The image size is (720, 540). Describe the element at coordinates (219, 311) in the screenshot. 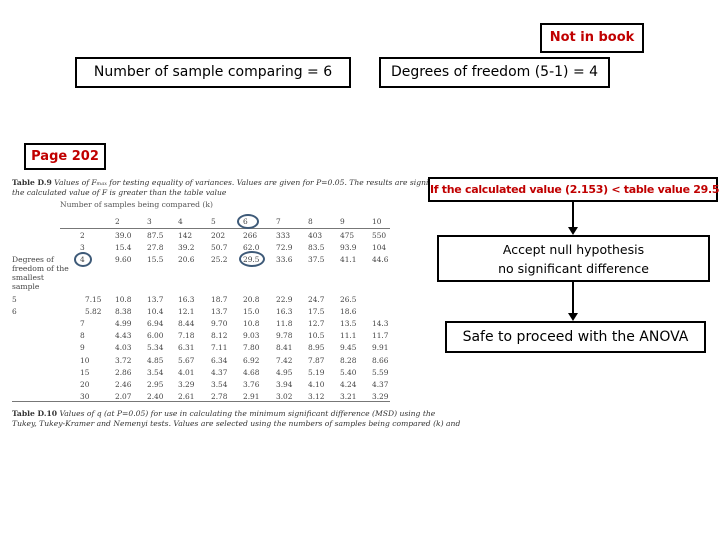

I see `table-cell: 13.7` at that location.